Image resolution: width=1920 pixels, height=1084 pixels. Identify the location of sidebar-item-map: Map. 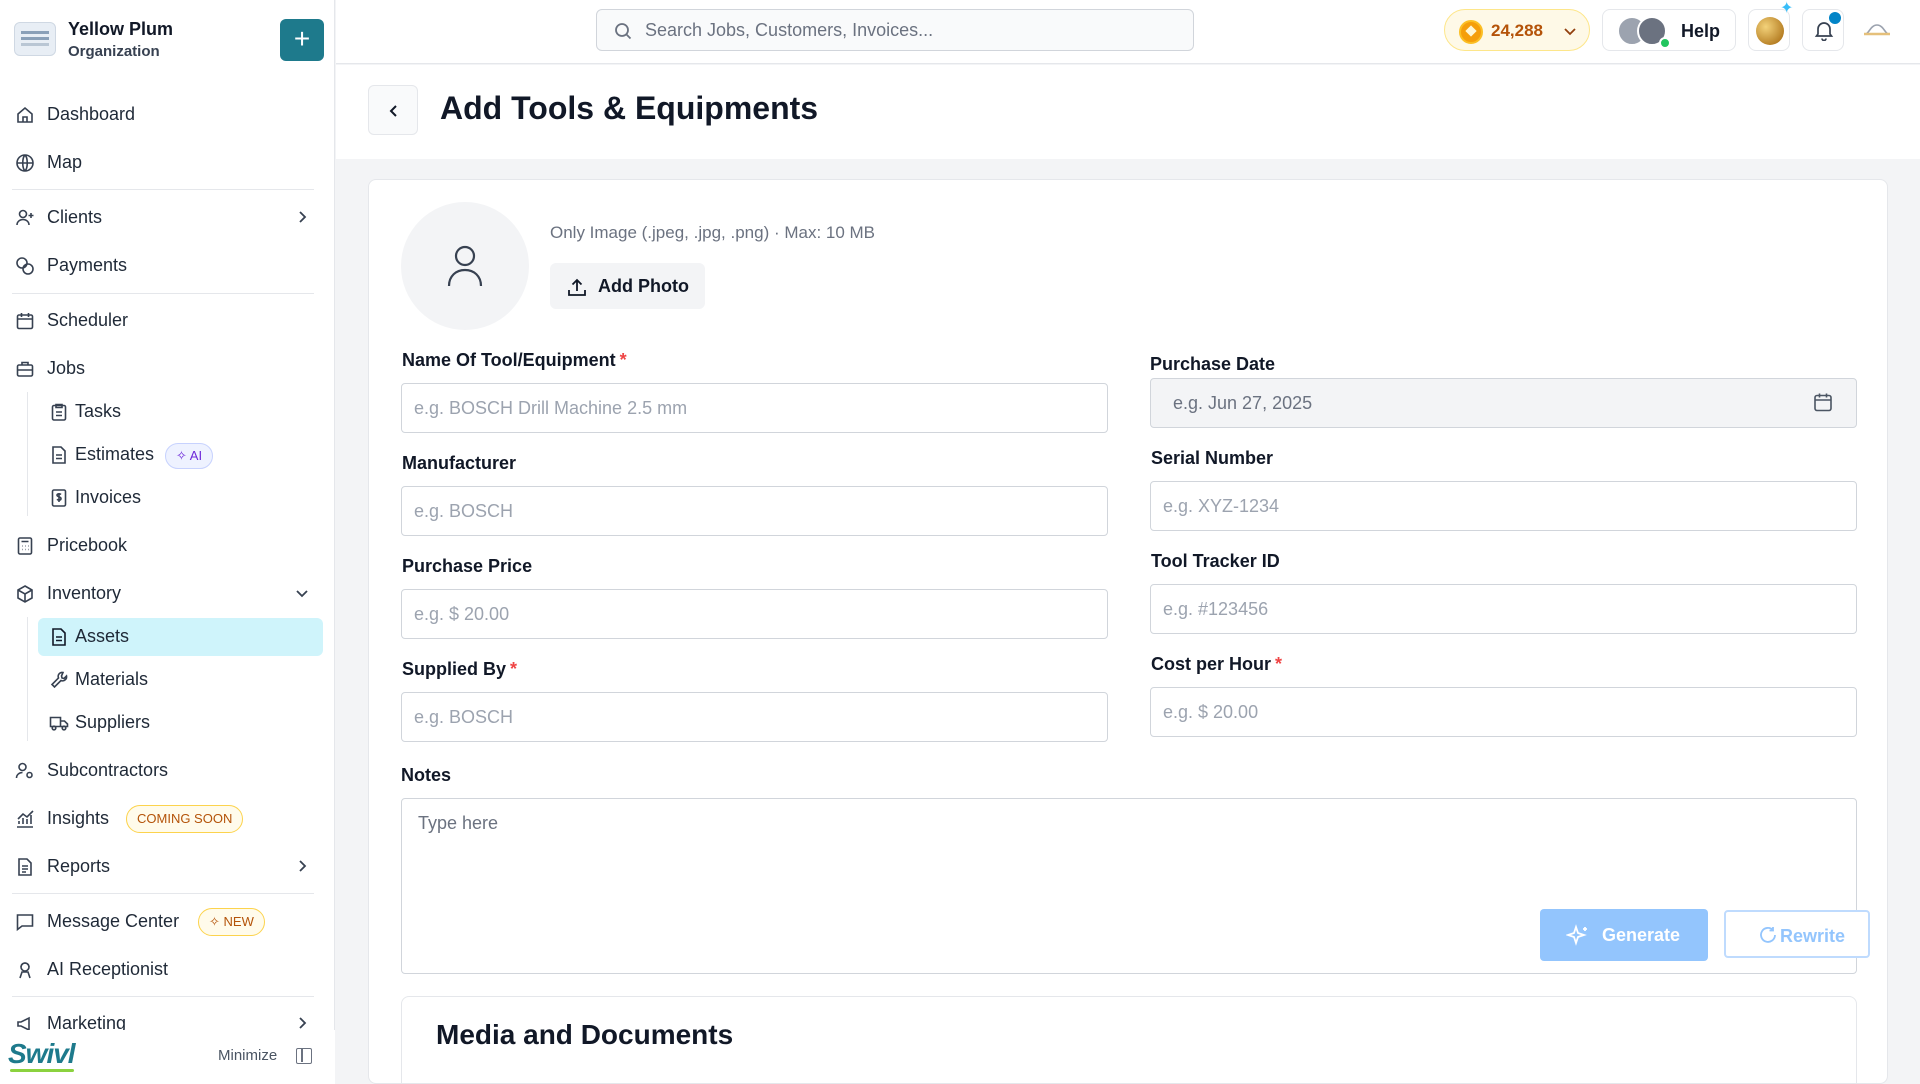
(167, 163).